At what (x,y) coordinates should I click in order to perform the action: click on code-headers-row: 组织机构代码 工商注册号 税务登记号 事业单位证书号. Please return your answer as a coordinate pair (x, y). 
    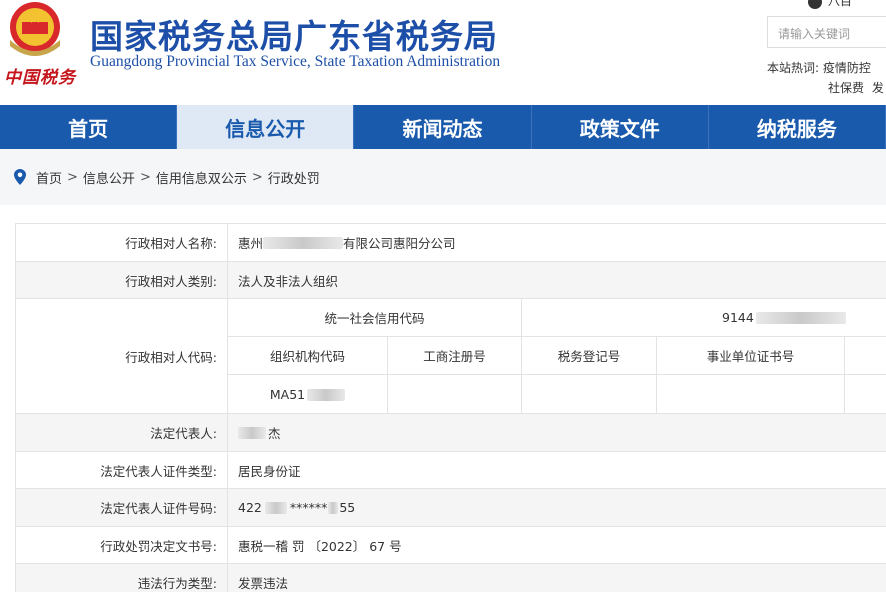
    Looking at the image, I should click on (557, 356).